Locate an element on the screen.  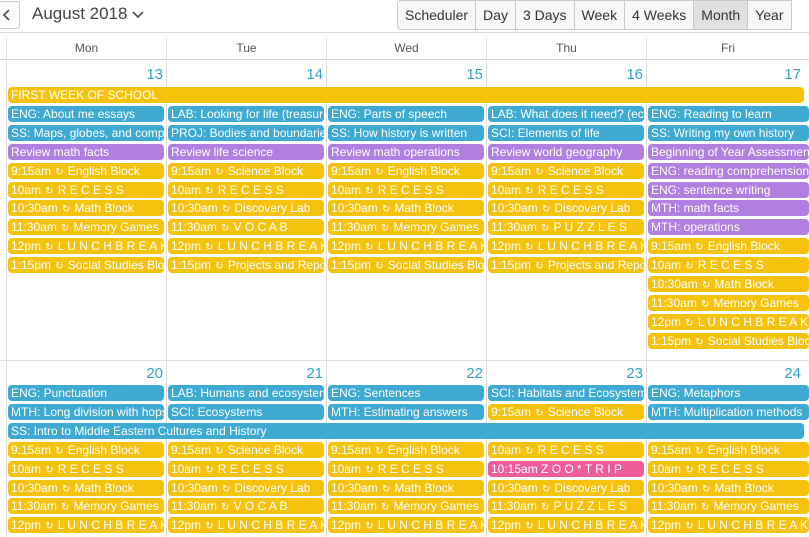
calendar-event: SCI: Habitats and Ecosystems is located at coordinates (566, 393).